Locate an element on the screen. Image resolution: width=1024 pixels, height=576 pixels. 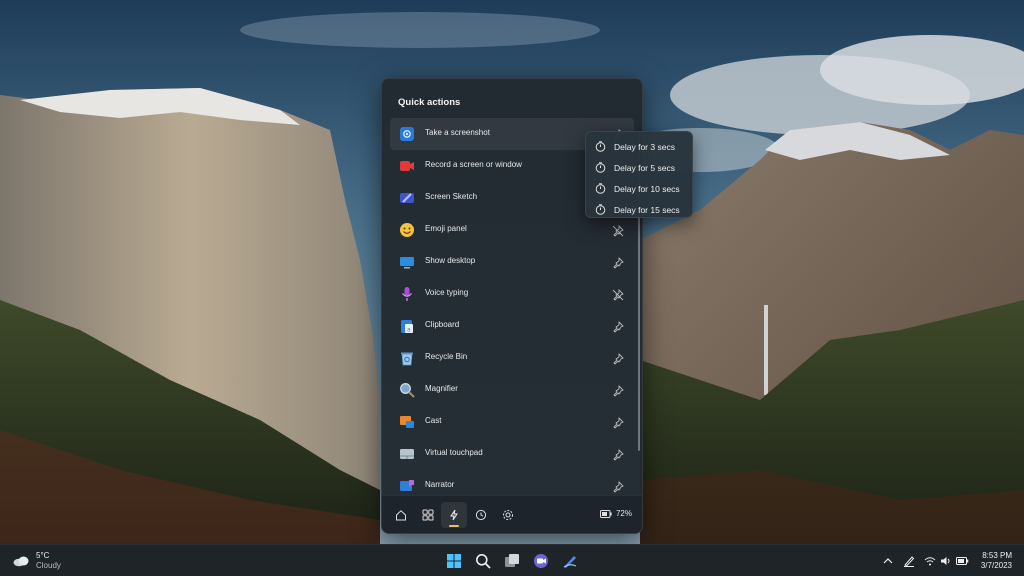
action-label: Show desktop is located at coordinates (450, 260).